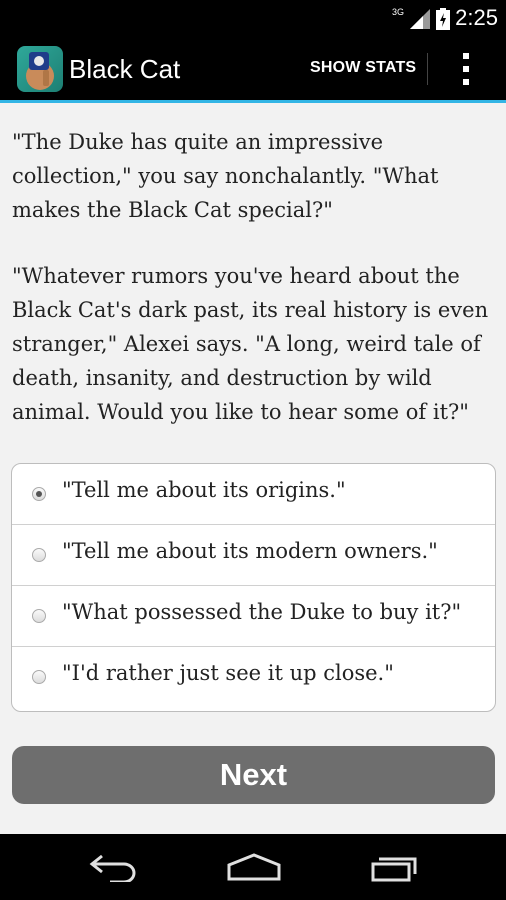  What do you see at coordinates (125, 69) in the screenshot?
I see `app-title: Black Cat` at bounding box center [125, 69].